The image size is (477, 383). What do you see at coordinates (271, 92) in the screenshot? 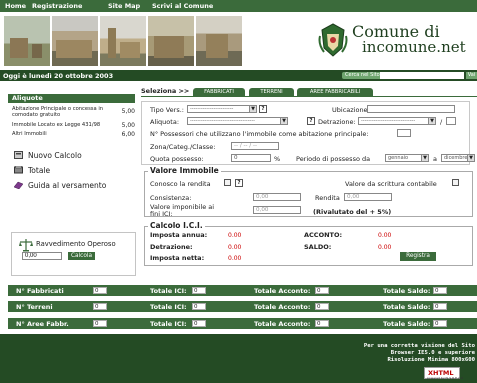
I see `tab-terreni: TERRENI` at bounding box center [271, 92].